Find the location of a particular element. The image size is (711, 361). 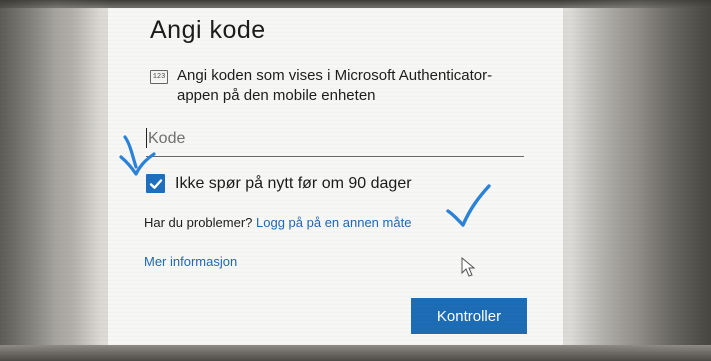

page-title: Angi kode is located at coordinates (208, 30).